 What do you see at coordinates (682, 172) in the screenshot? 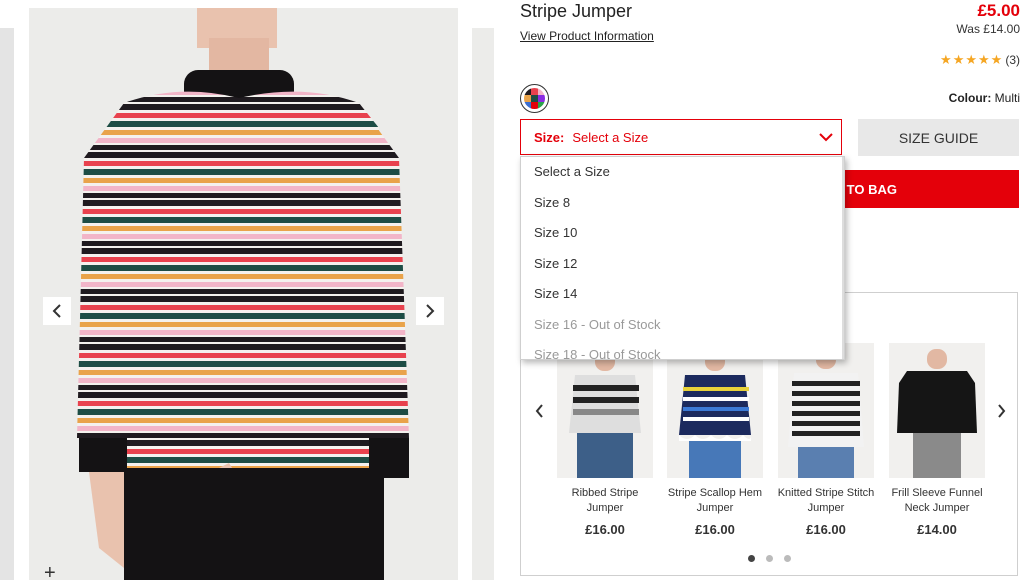
I see `size-option: Select a Size` at bounding box center [682, 172].